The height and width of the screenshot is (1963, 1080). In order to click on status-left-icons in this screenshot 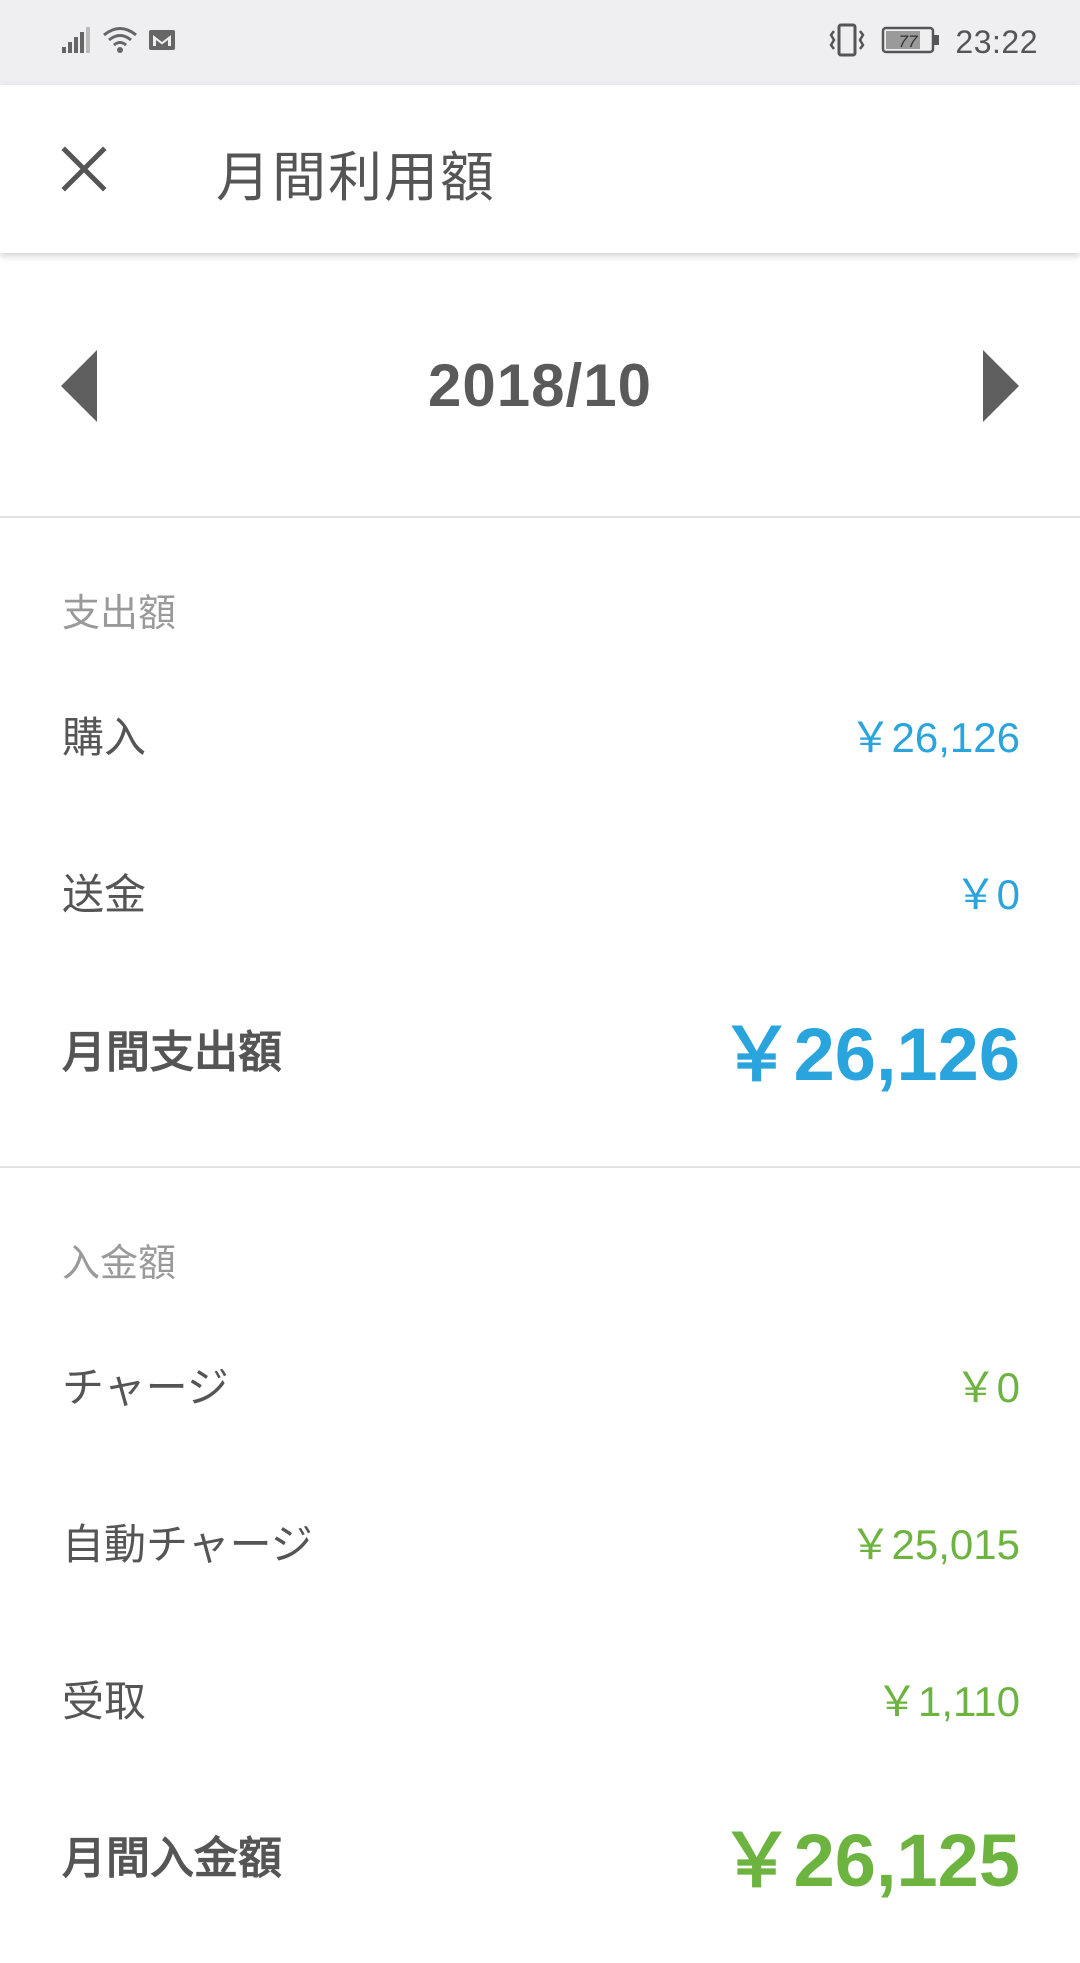, I will do `click(119, 42)`.